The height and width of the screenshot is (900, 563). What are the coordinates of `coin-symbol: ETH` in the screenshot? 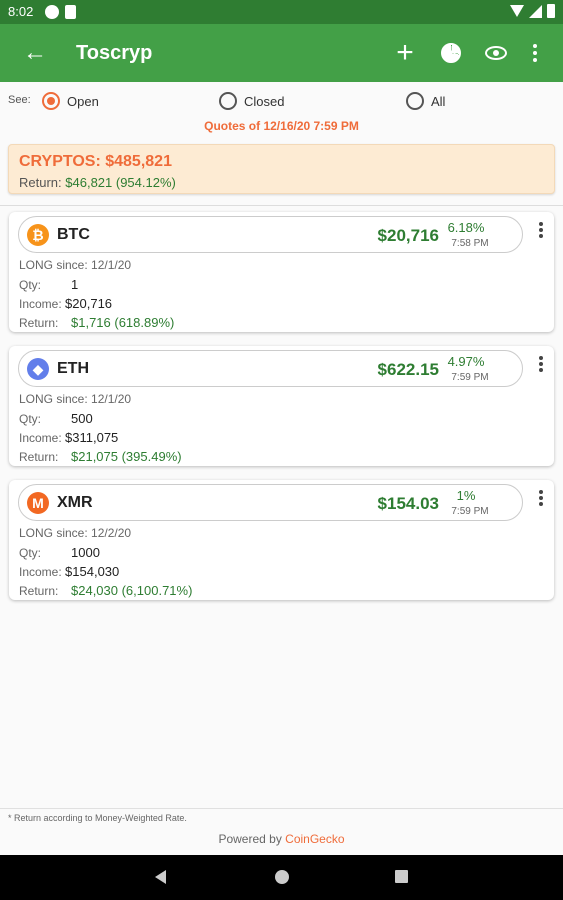 It's located at (73, 368).